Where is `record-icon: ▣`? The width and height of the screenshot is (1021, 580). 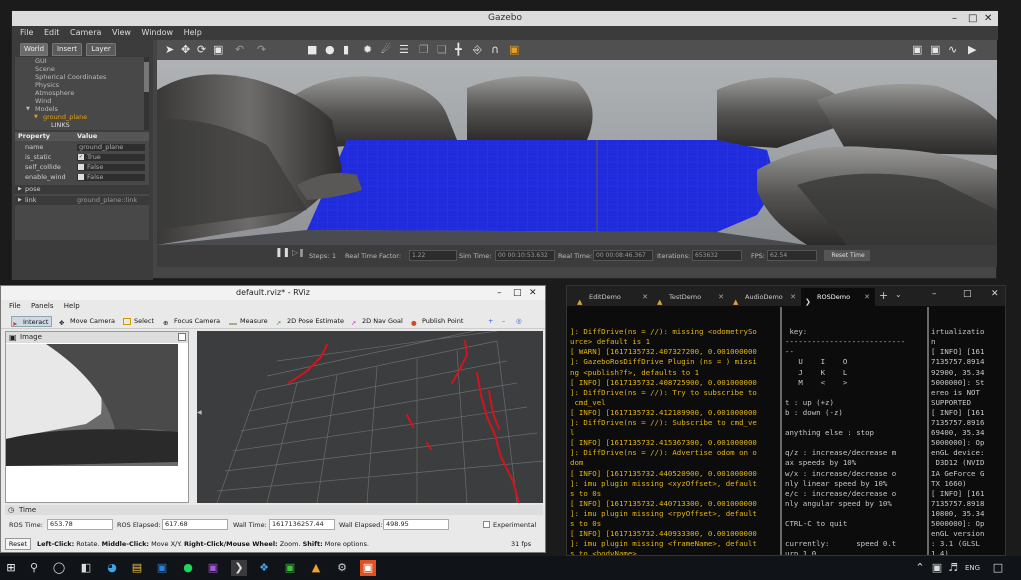
record-icon: ▣ is located at coordinates (935, 50).